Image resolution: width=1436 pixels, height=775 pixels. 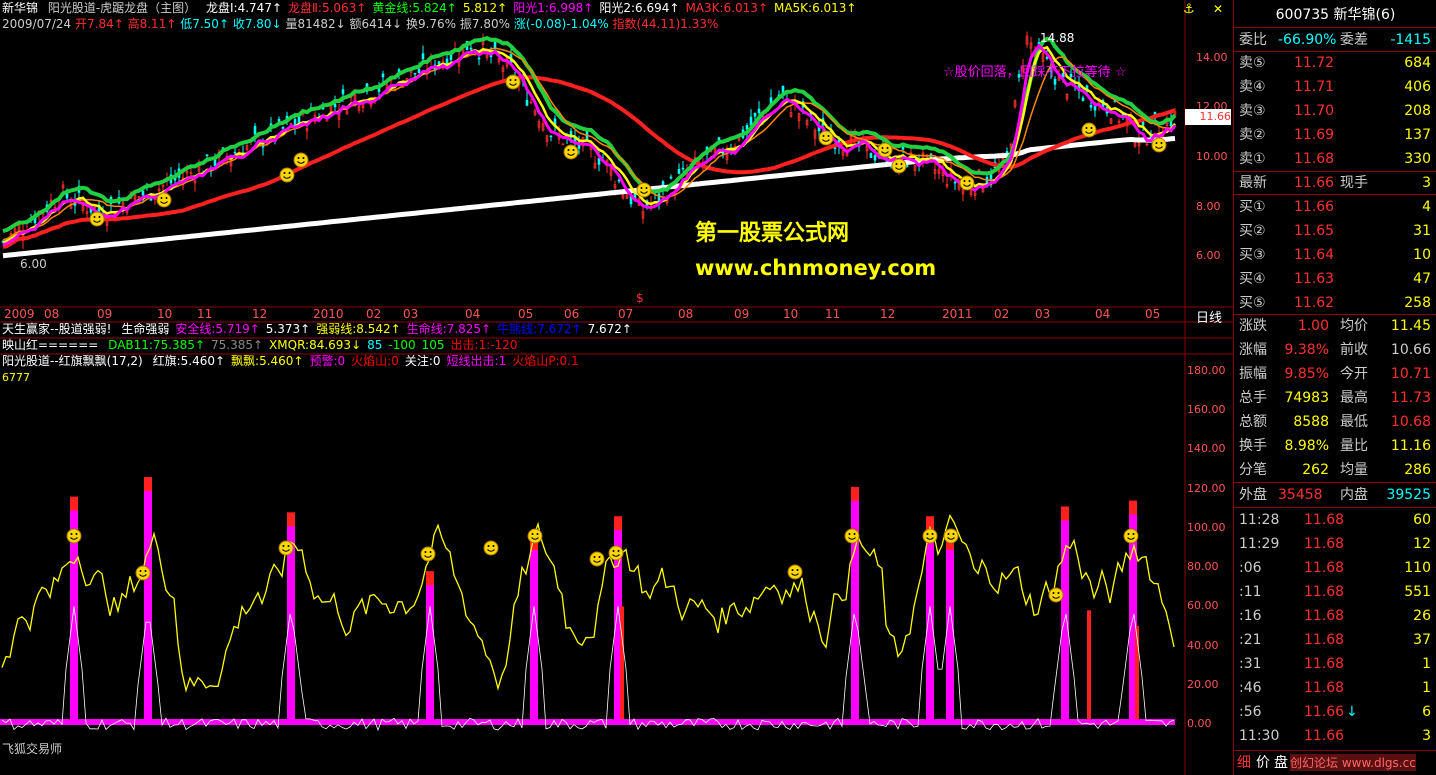 What do you see at coordinates (1335, 14) in the screenshot?
I see `quote-stock-code: 600735 新华锦(6)` at bounding box center [1335, 14].